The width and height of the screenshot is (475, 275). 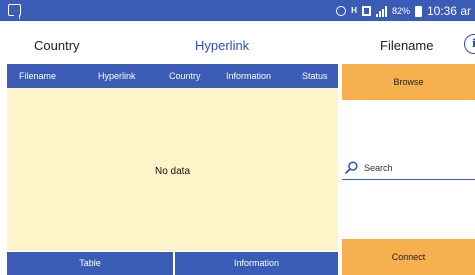 What do you see at coordinates (256, 263) in the screenshot?
I see `tab-information: Information` at bounding box center [256, 263].